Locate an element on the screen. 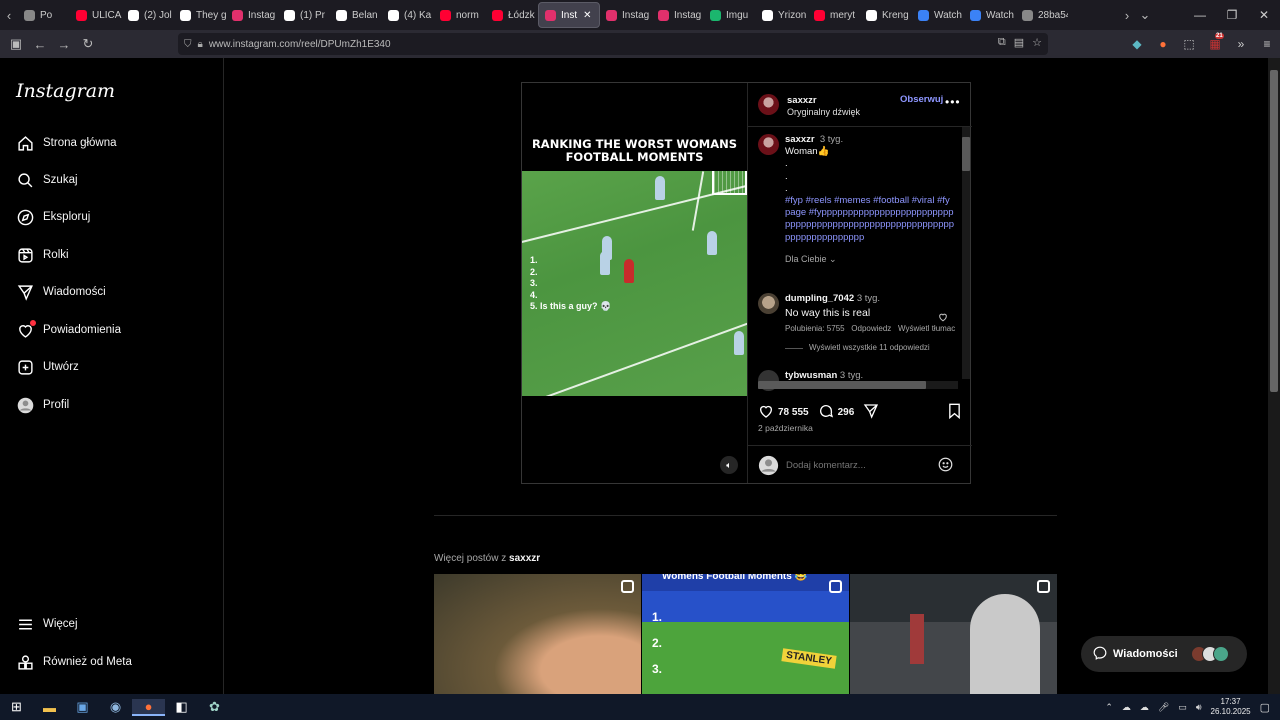  windows-start-icon: ⊞ is located at coordinates (16, 707).